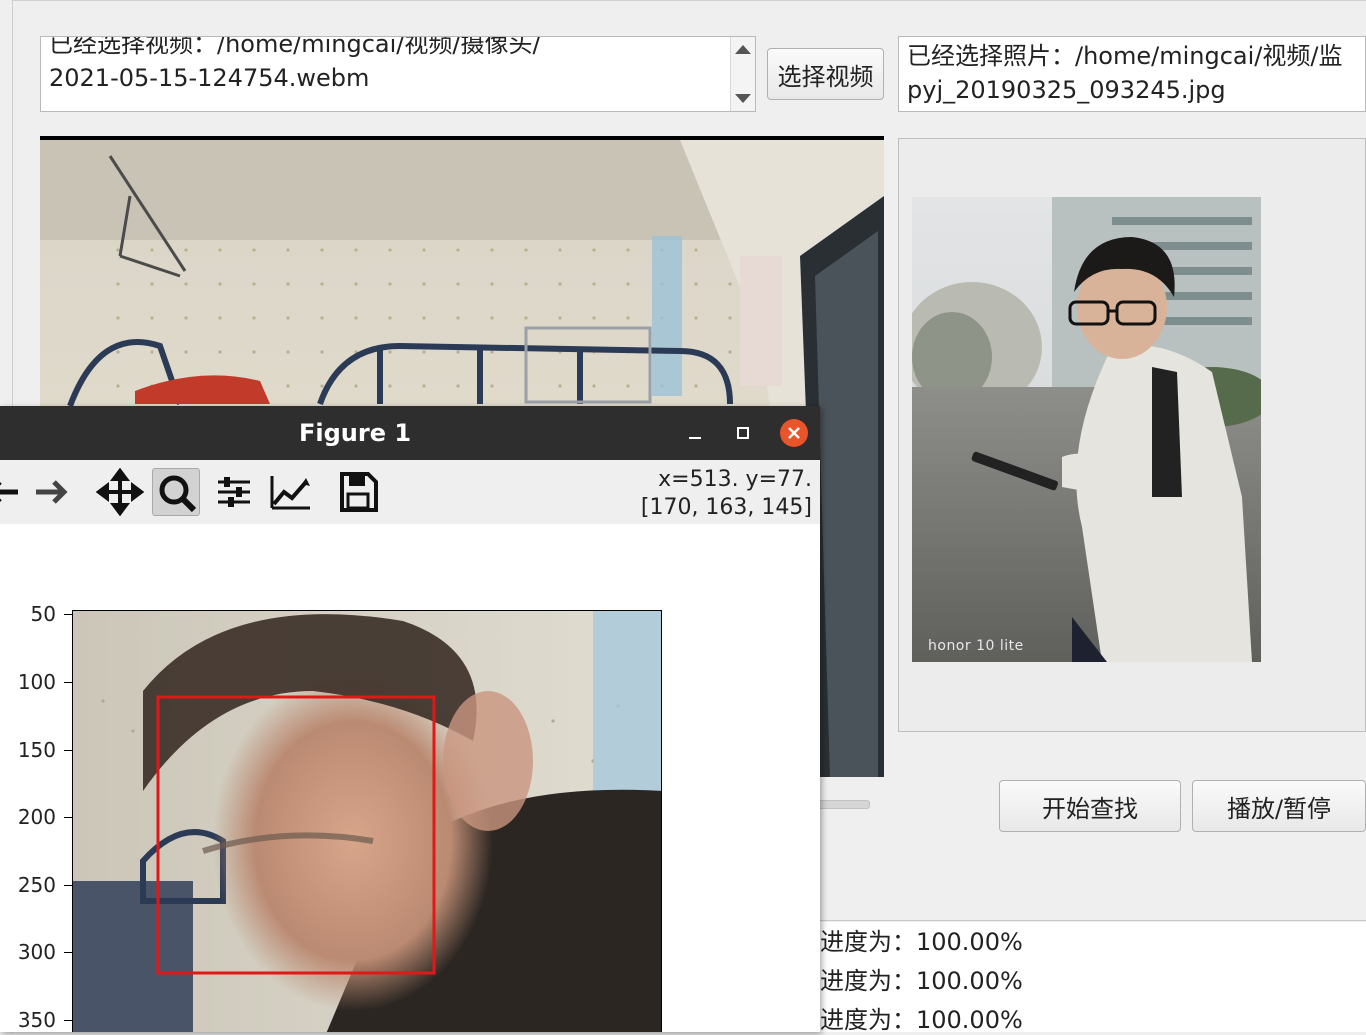 Image resolution: width=1366 pixels, height=1035 pixels. I want to click on select-video-button: 选择视频, so click(825, 74).